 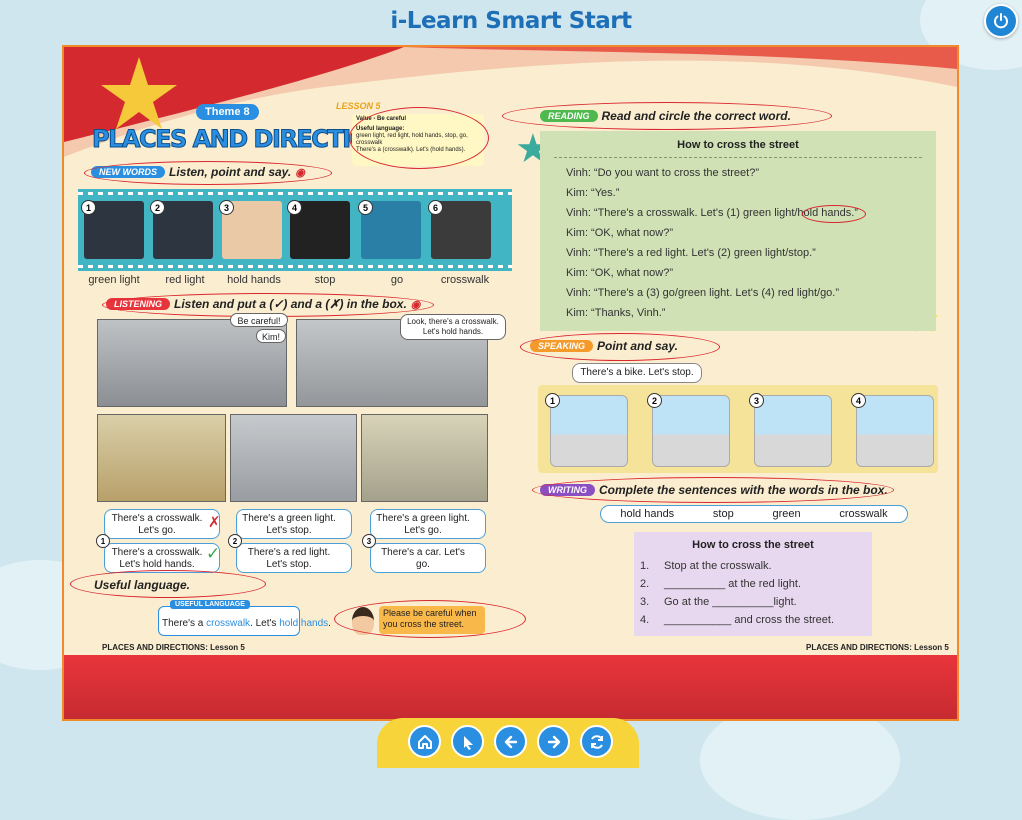 I want to click on right-footer-label: PLACES AND DIRECTIONS: Lesson 5, so click(x=877, y=647).